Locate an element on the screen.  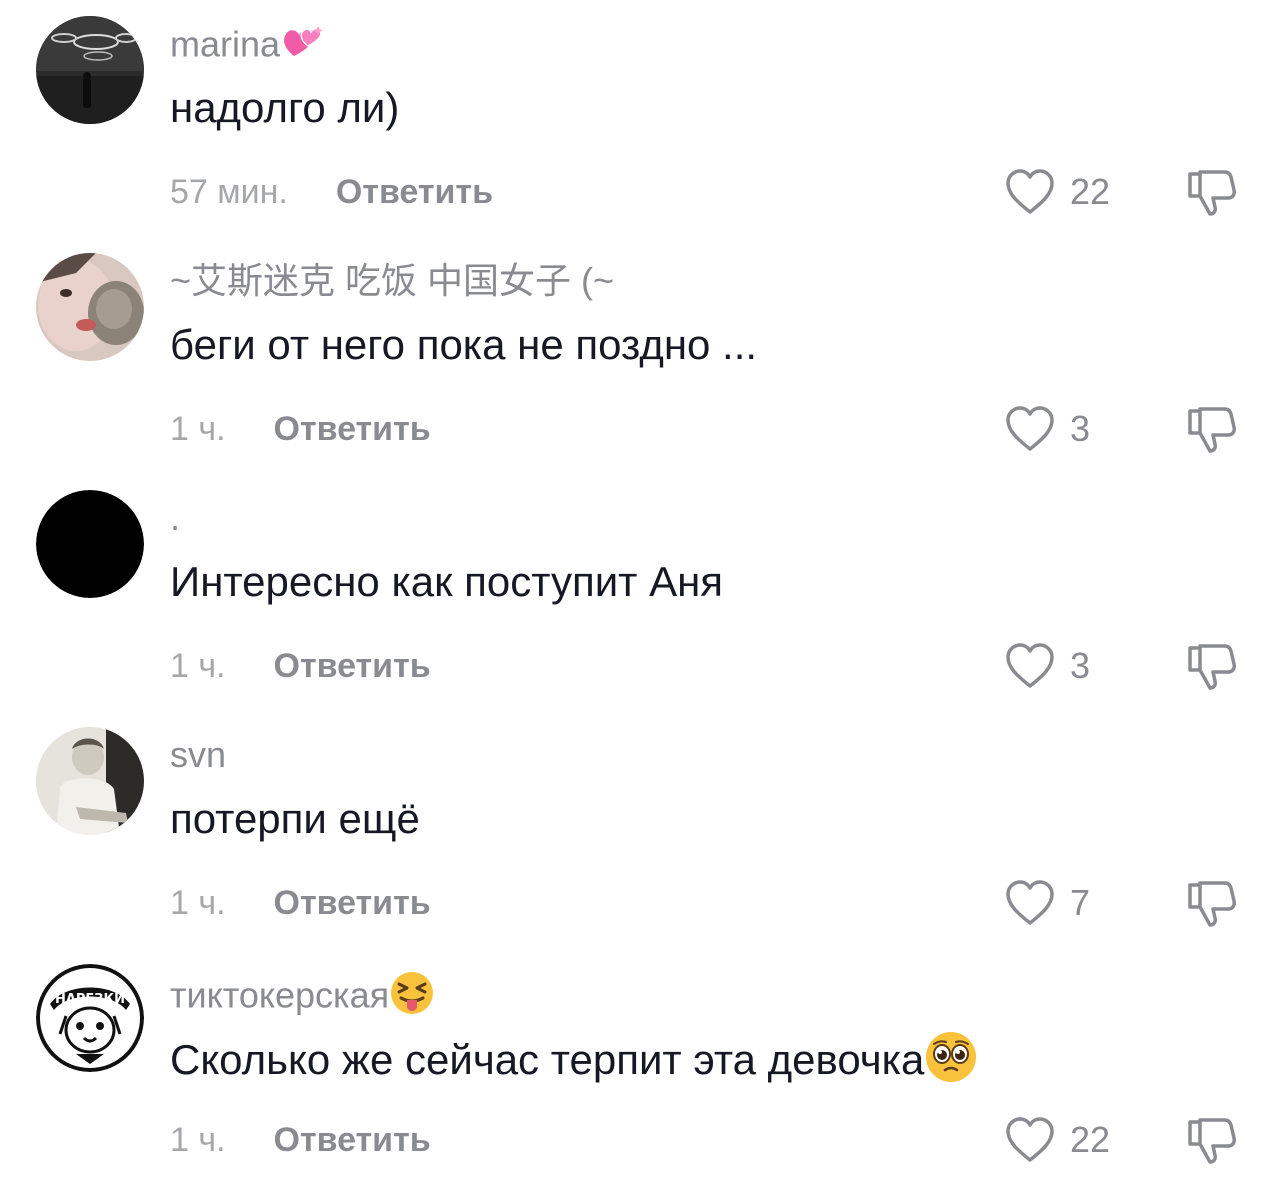
username: marina is located at coordinates (248, 47).